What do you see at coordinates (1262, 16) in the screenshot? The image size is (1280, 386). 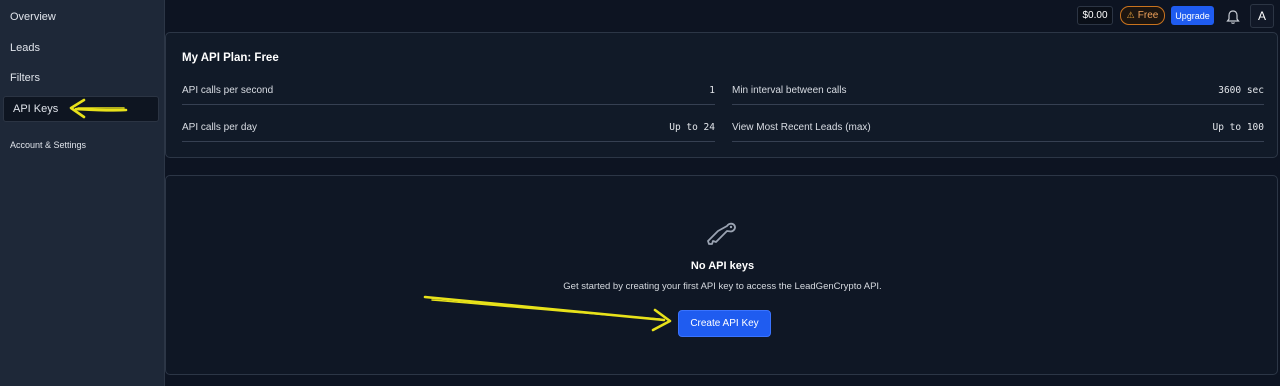 I see `avatar: A` at bounding box center [1262, 16].